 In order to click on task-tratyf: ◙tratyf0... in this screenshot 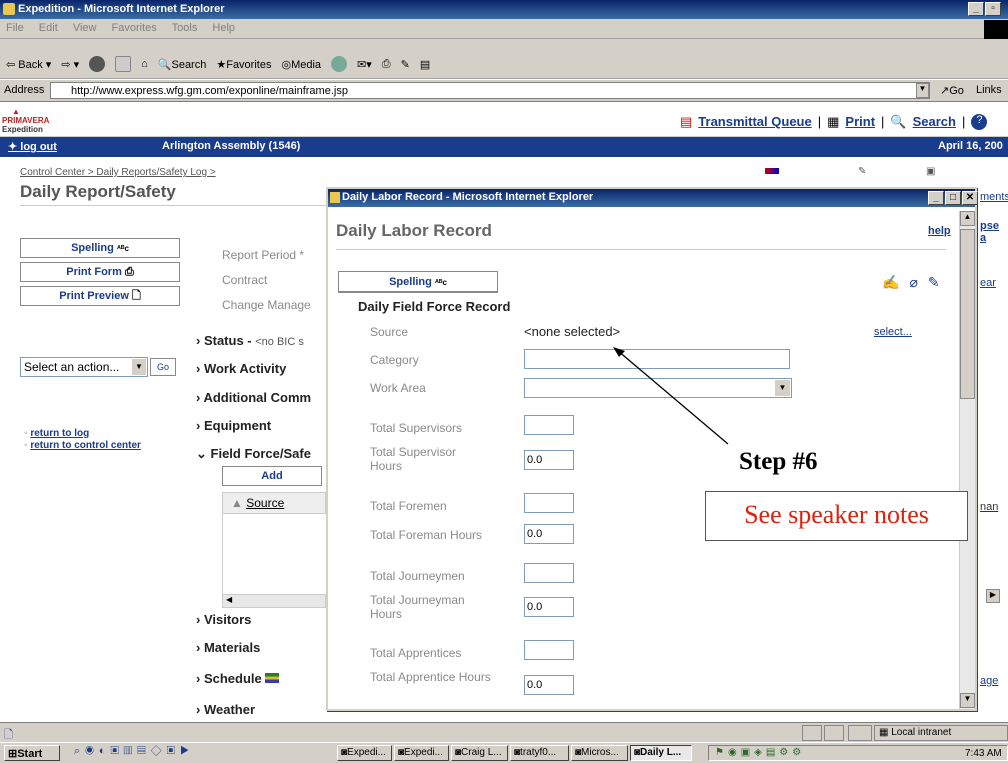, I will do `click(539, 753)`.